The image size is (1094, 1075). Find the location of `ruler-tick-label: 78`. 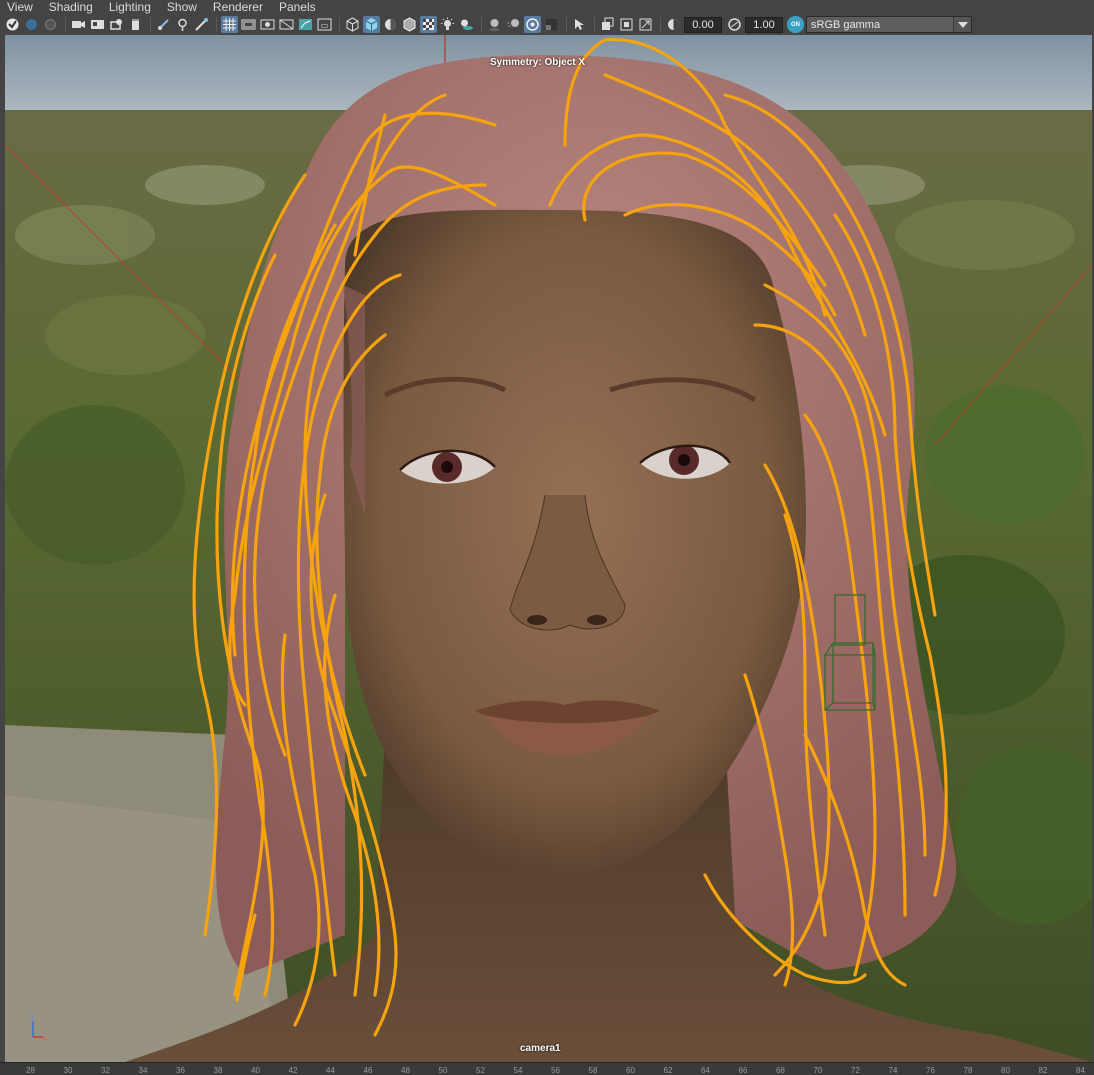

ruler-tick-label: 78 is located at coordinates (968, 1070).